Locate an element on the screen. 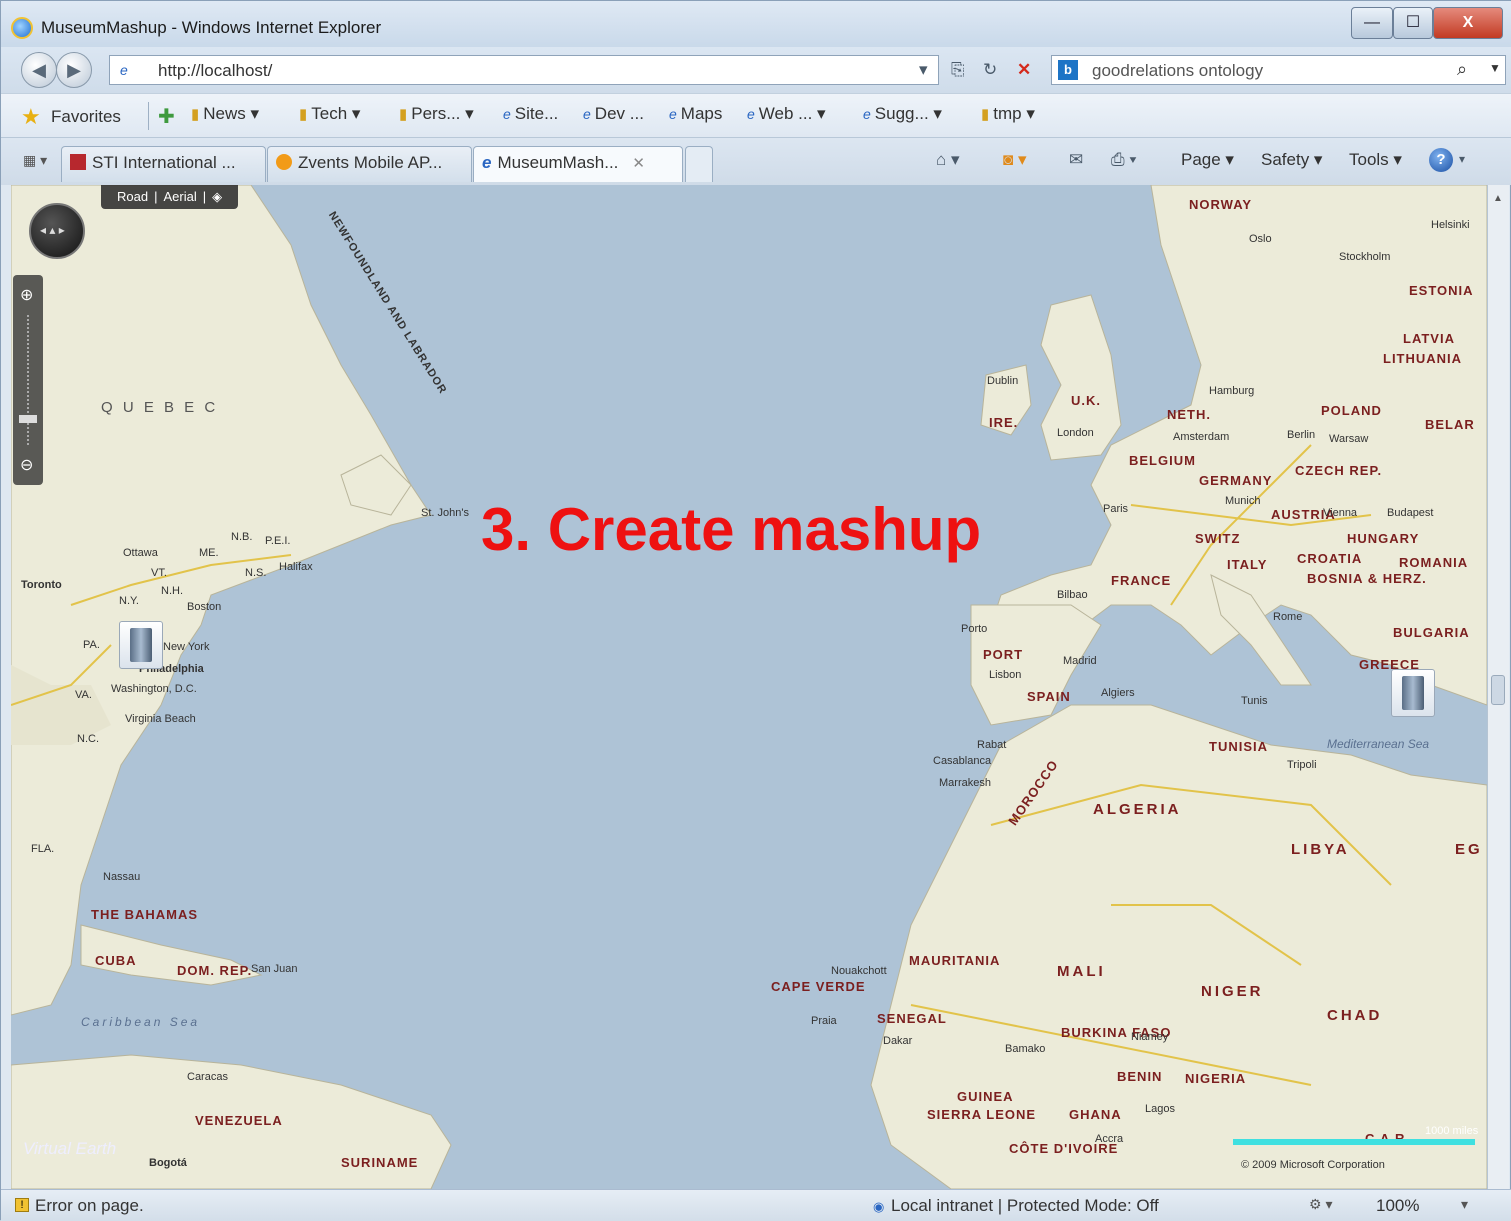 This screenshot has height=1221, width=1511. back-button: ◀ is located at coordinates (39, 70).